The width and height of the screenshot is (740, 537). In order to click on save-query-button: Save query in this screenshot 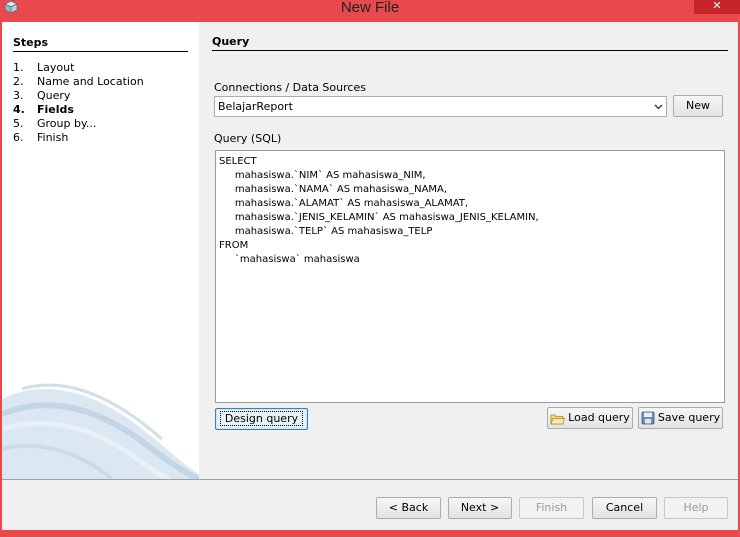, I will do `click(680, 418)`.